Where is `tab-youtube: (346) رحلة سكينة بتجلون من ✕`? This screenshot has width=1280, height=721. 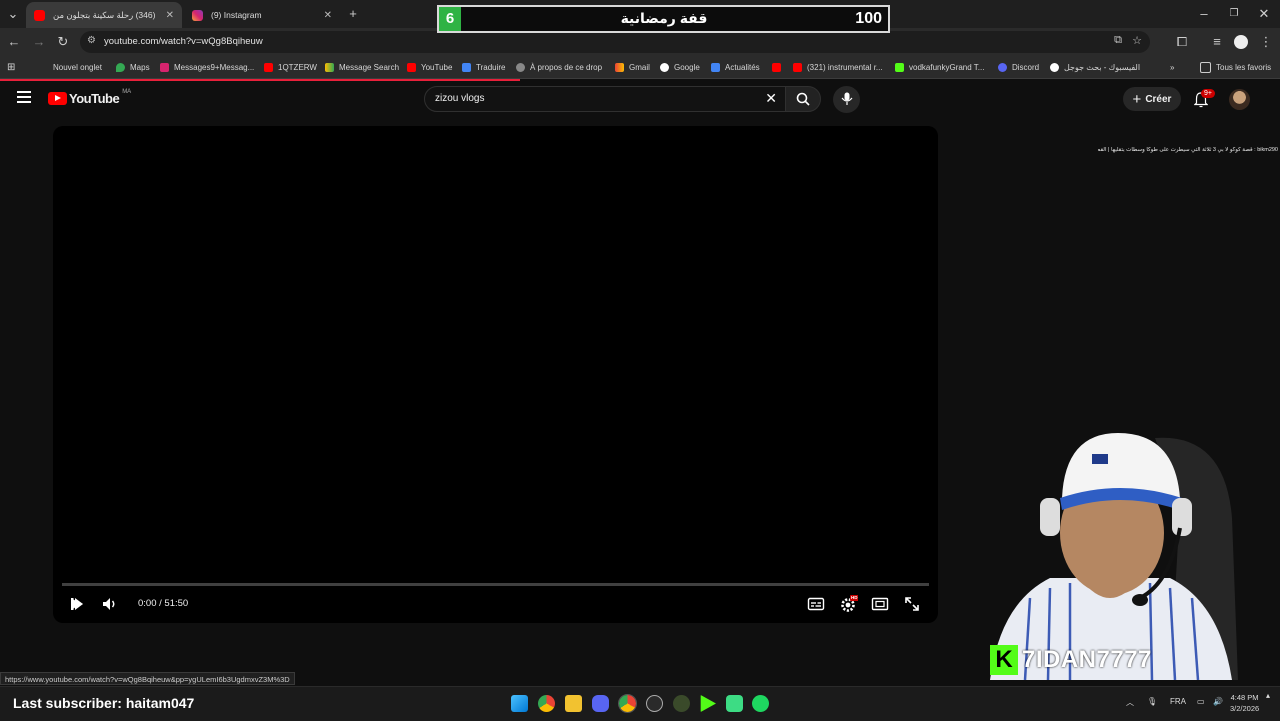
tab-youtube: (346) رحلة سكينة بتجلون من ✕ is located at coordinates (104, 15).